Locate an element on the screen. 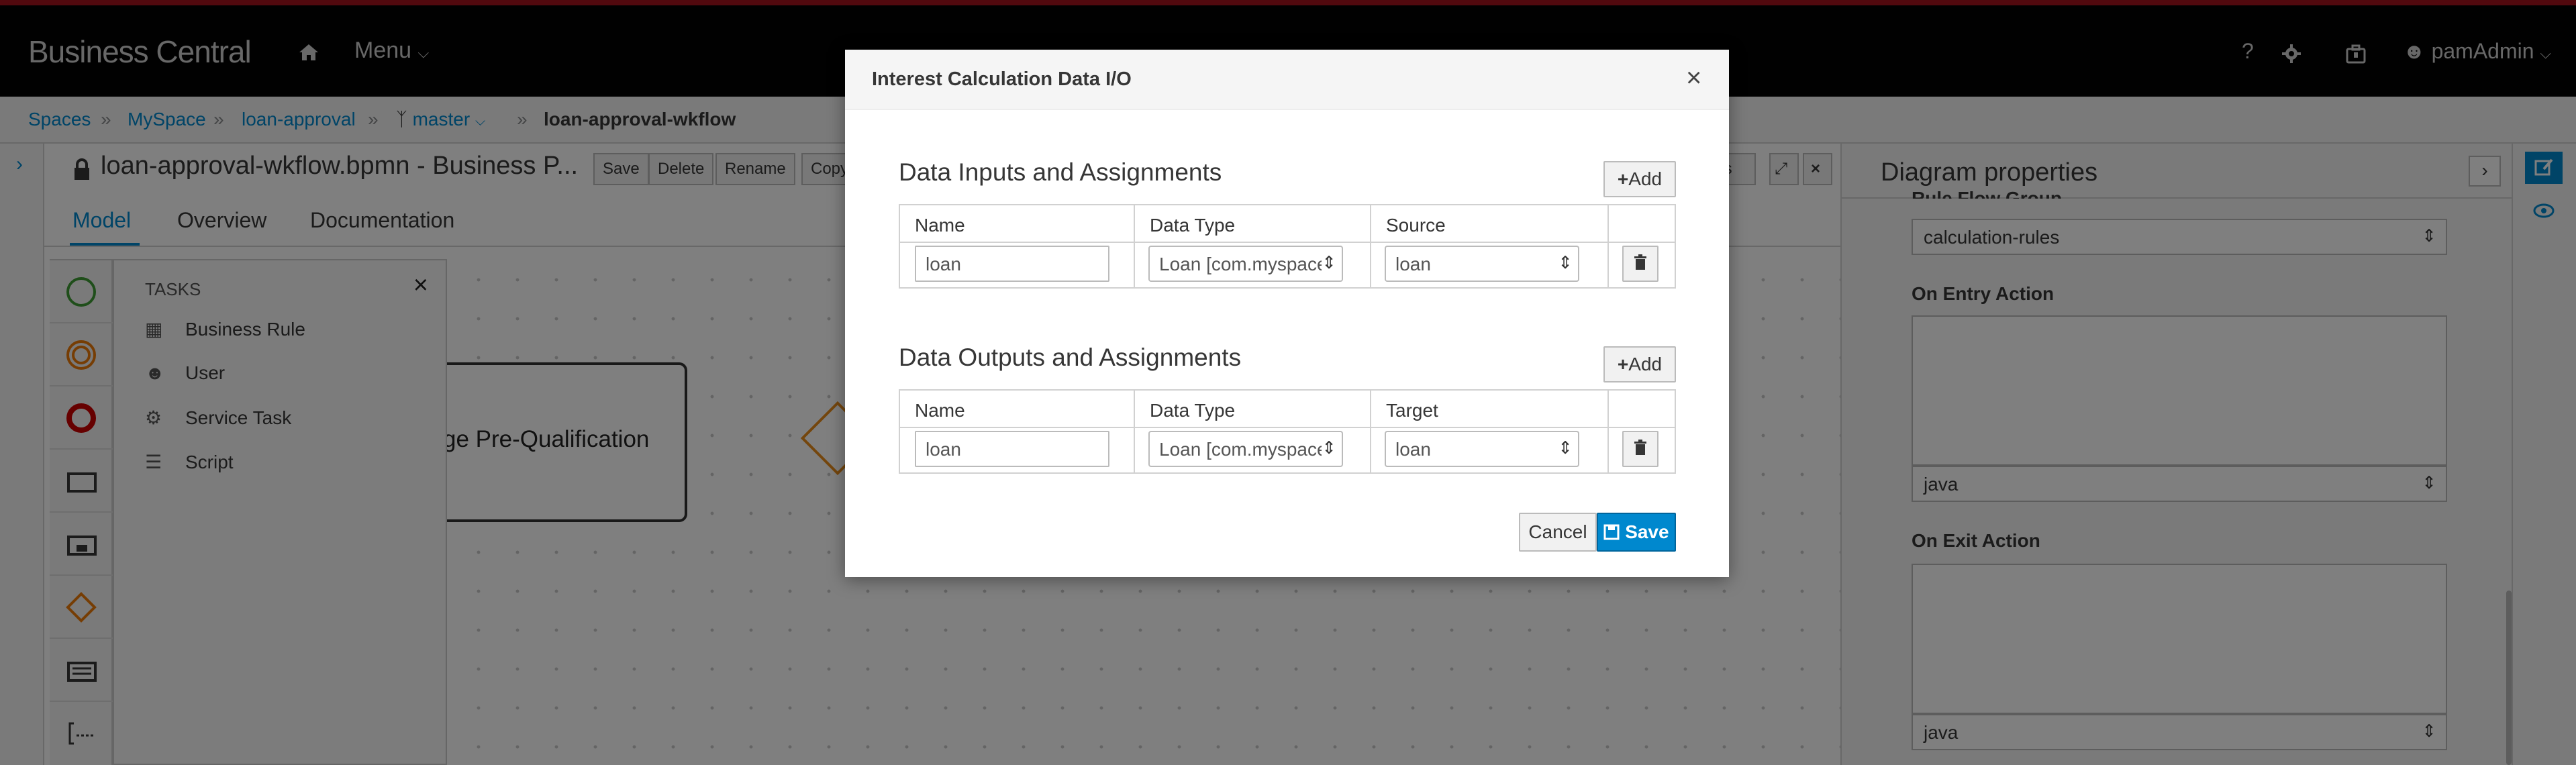 The width and height of the screenshot is (2576, 765). add-output-button: +Add is located at coordinates (1639, 364).